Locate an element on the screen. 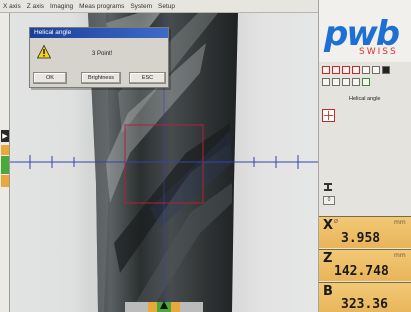  logo-subtitle: SWISS is located at coordinates (378, 52).